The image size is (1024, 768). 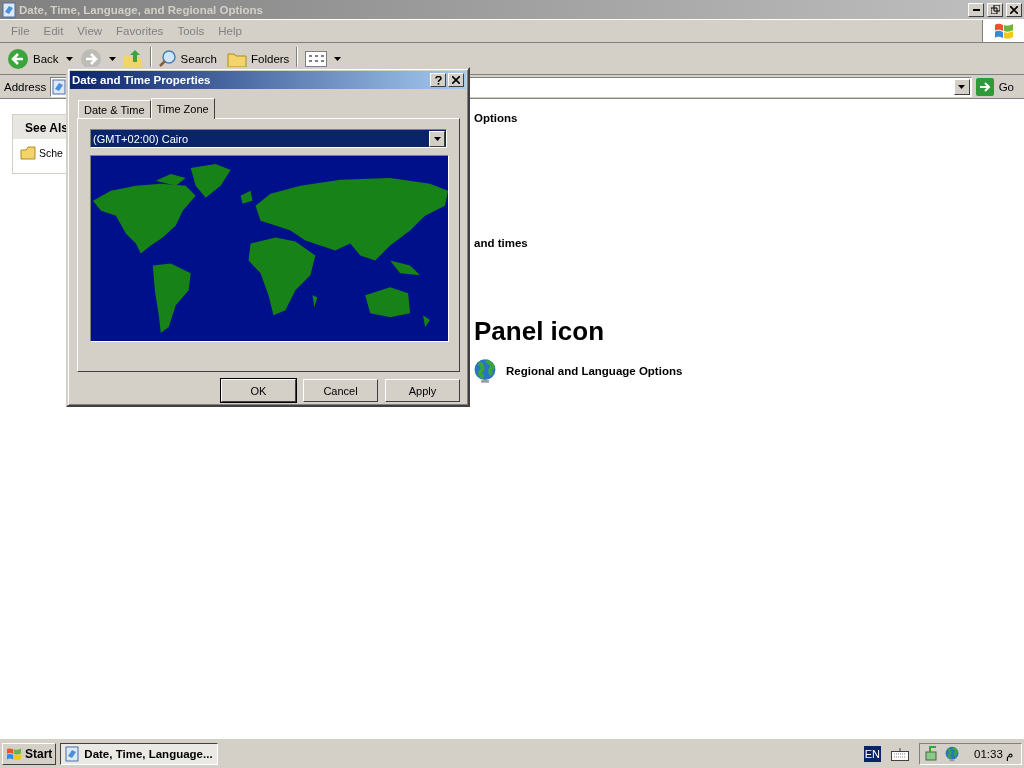 I want to click on task-folder-icon, so click(x=28, y=153).